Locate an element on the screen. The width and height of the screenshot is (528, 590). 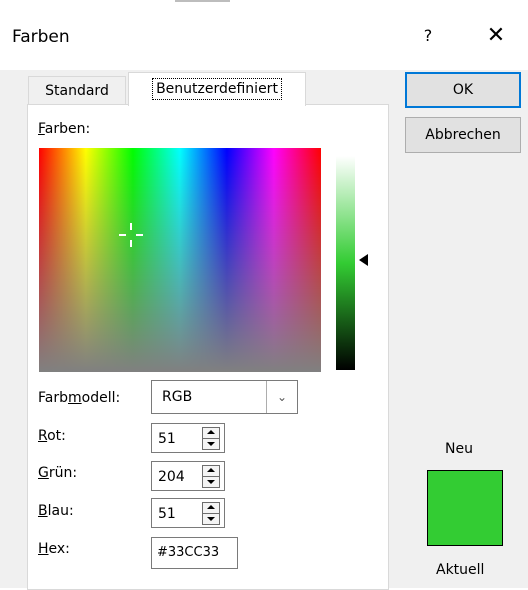
blue-label: Blau: is located at coordinates (56, 511).